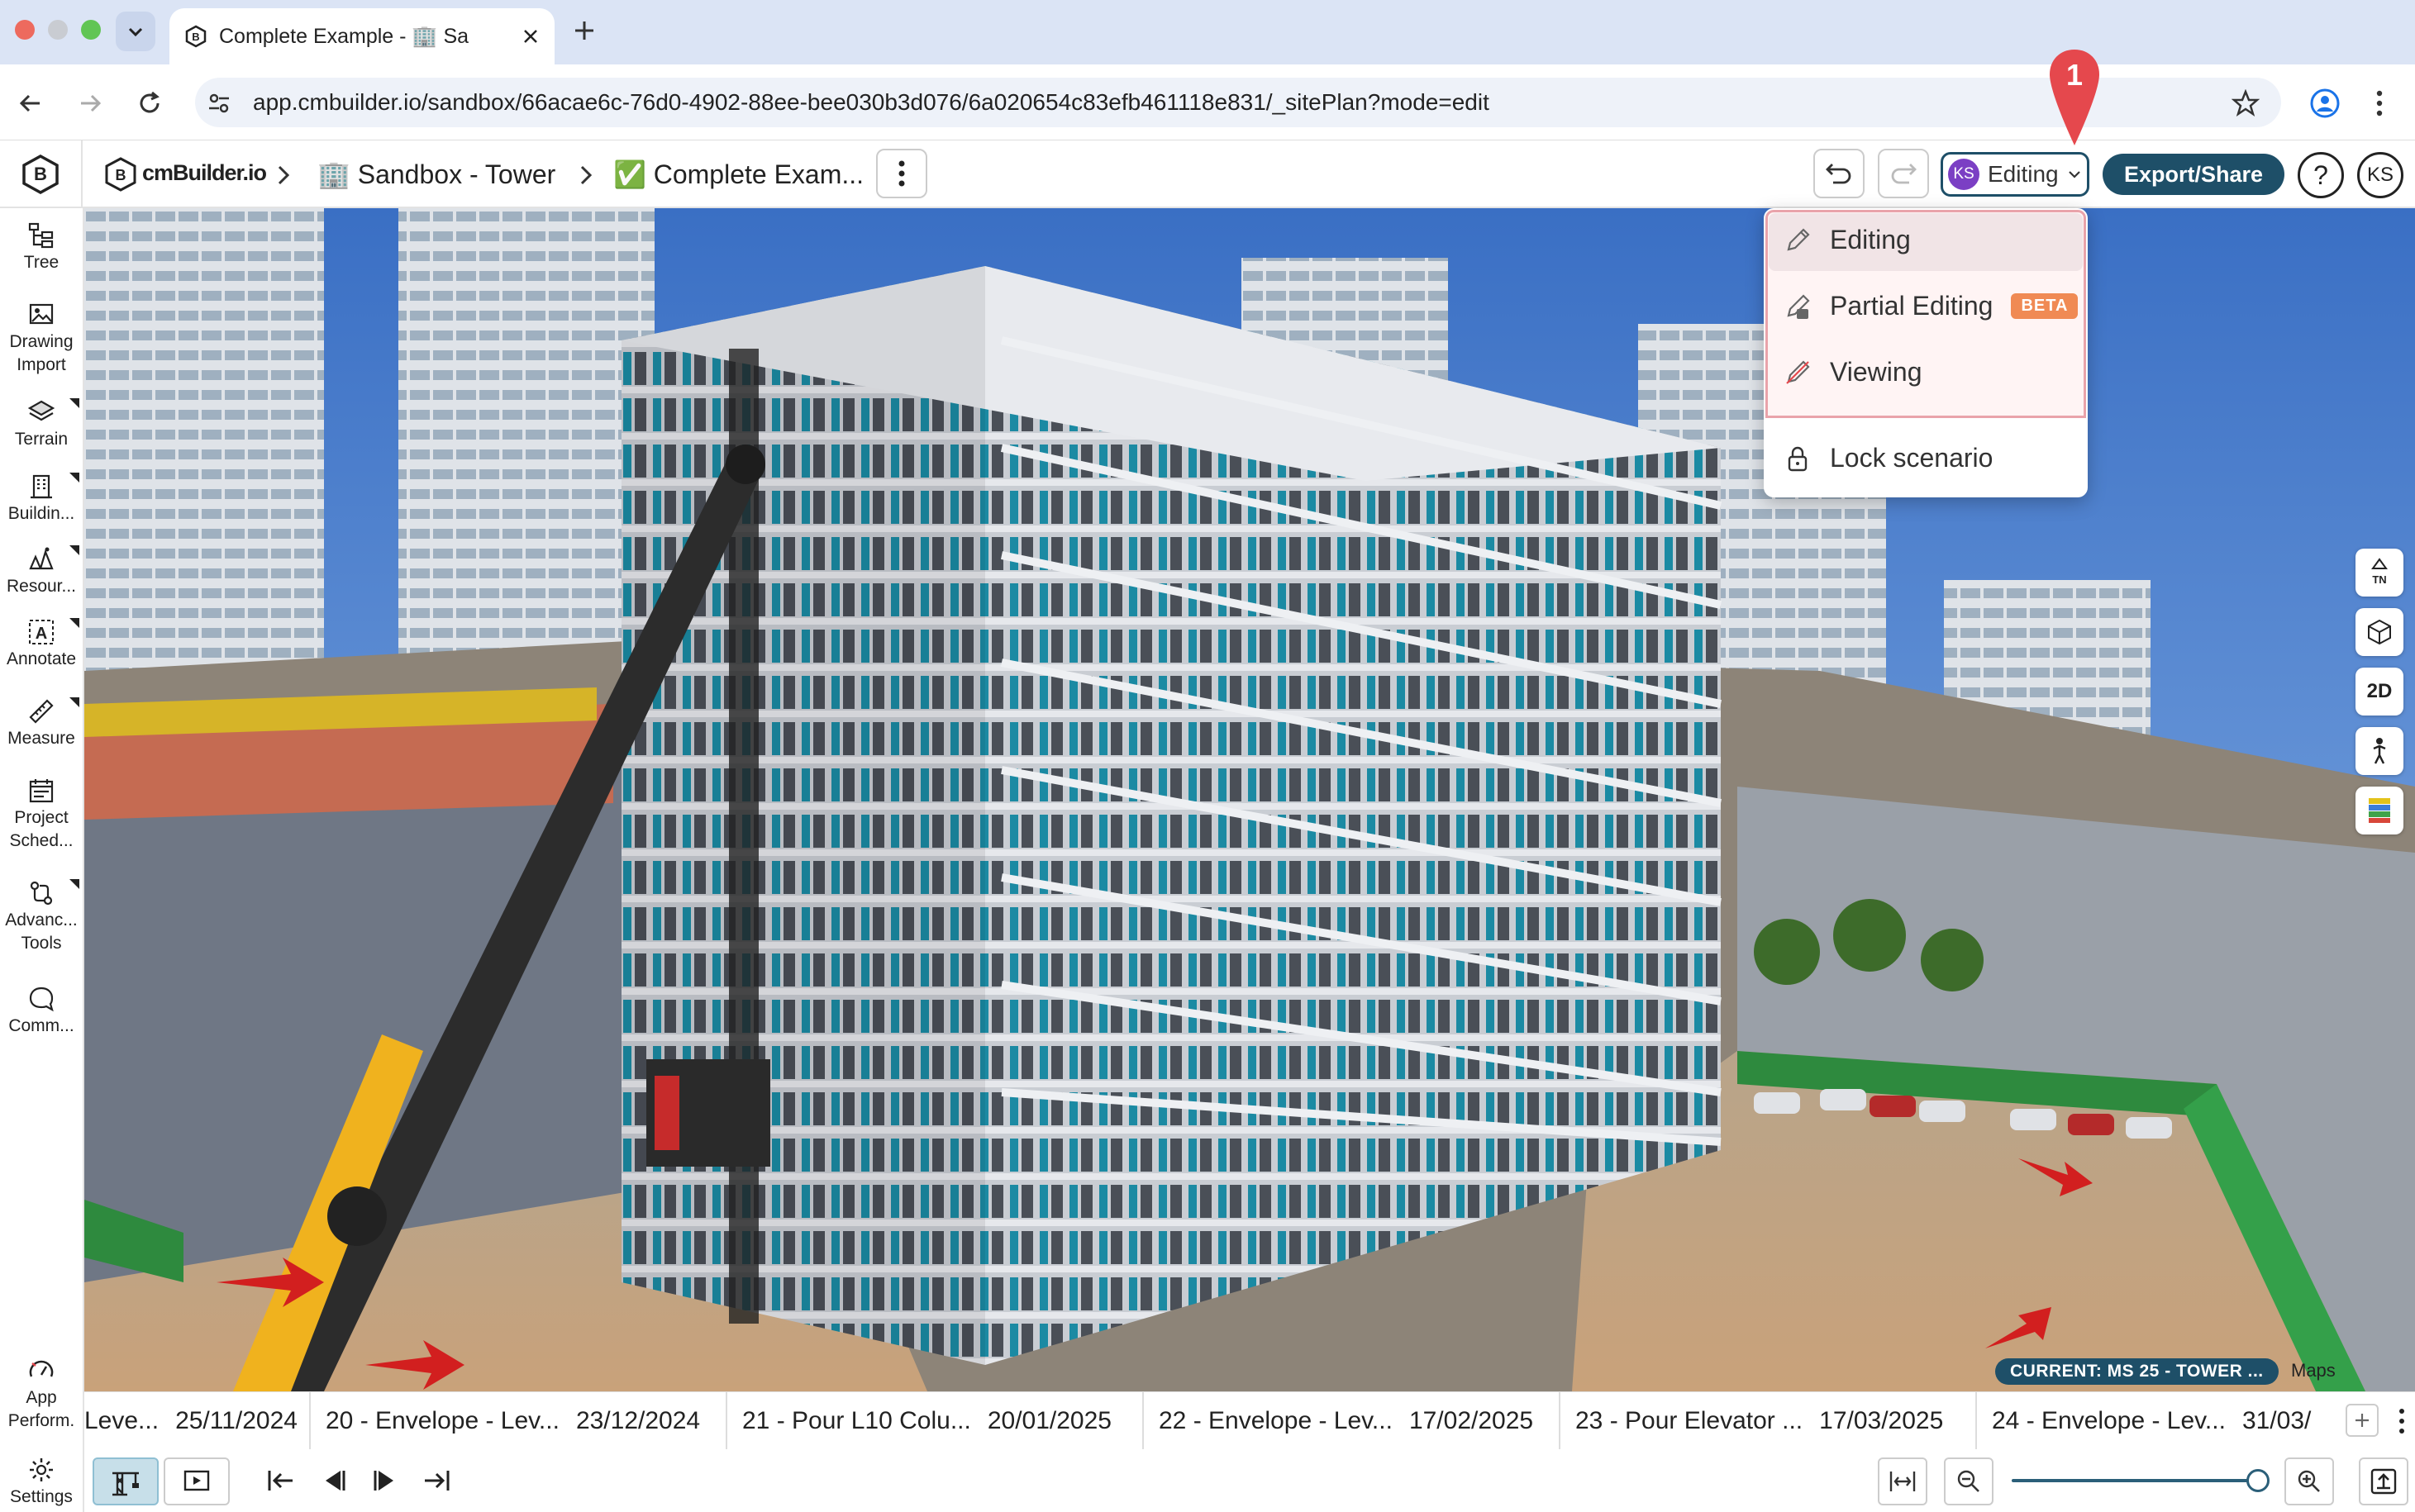 The height and width of the screenshot is (1512, 2415). I want to click on lock-scenario-option: Lock scenario, so click(1888, 458).